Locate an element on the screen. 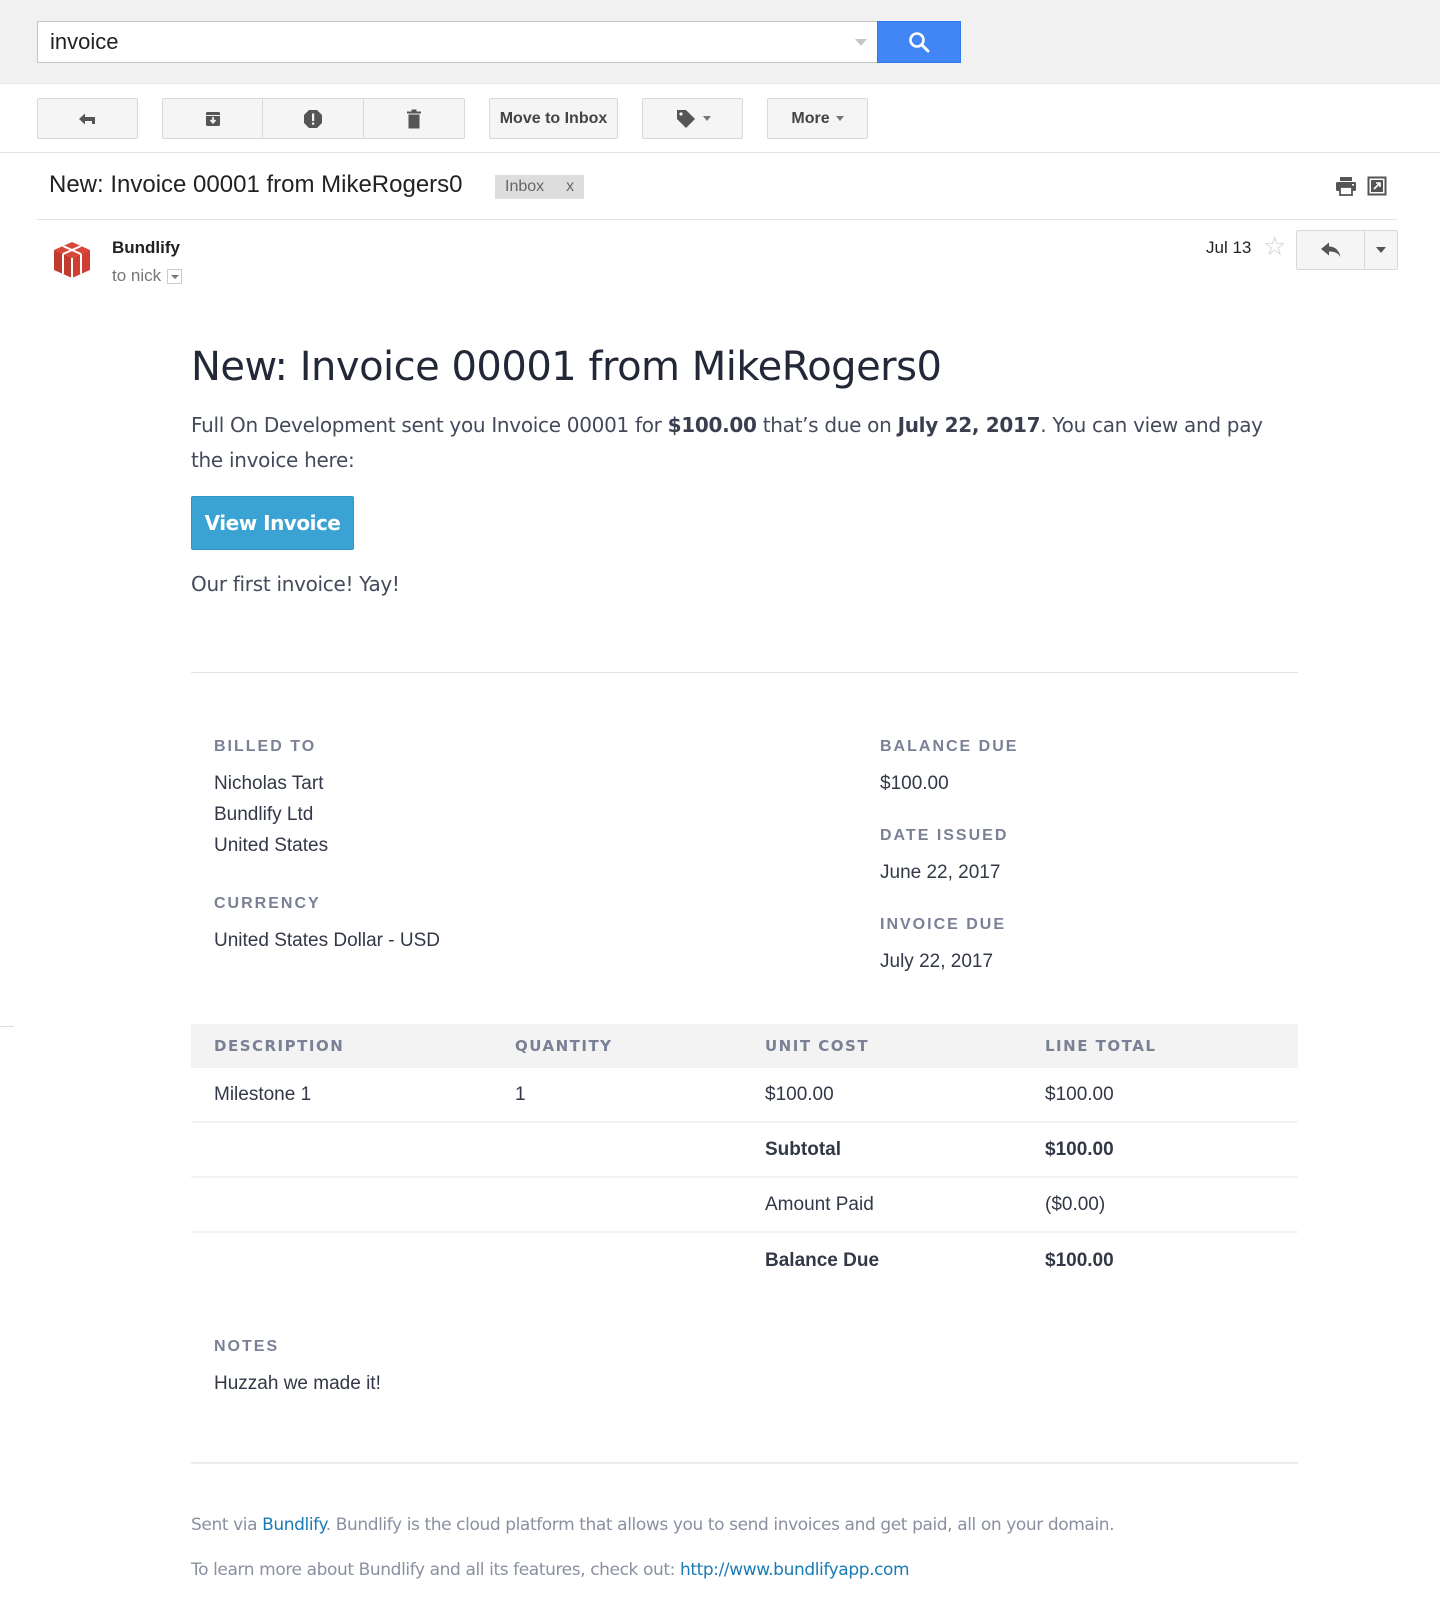 This screenshot has height=1611, width=1440. footer-text: Sent via is located at coordinates (227, 1525).